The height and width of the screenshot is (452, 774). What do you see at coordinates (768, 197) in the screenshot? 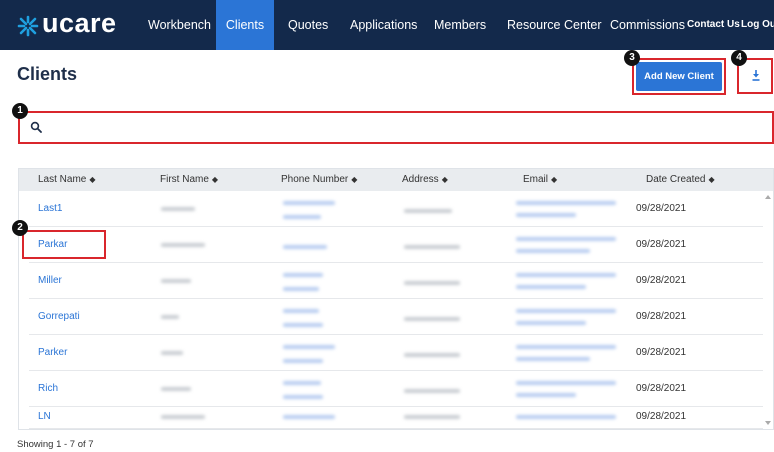
I see `scroll-up-icon` at bounding box center [768, 197].